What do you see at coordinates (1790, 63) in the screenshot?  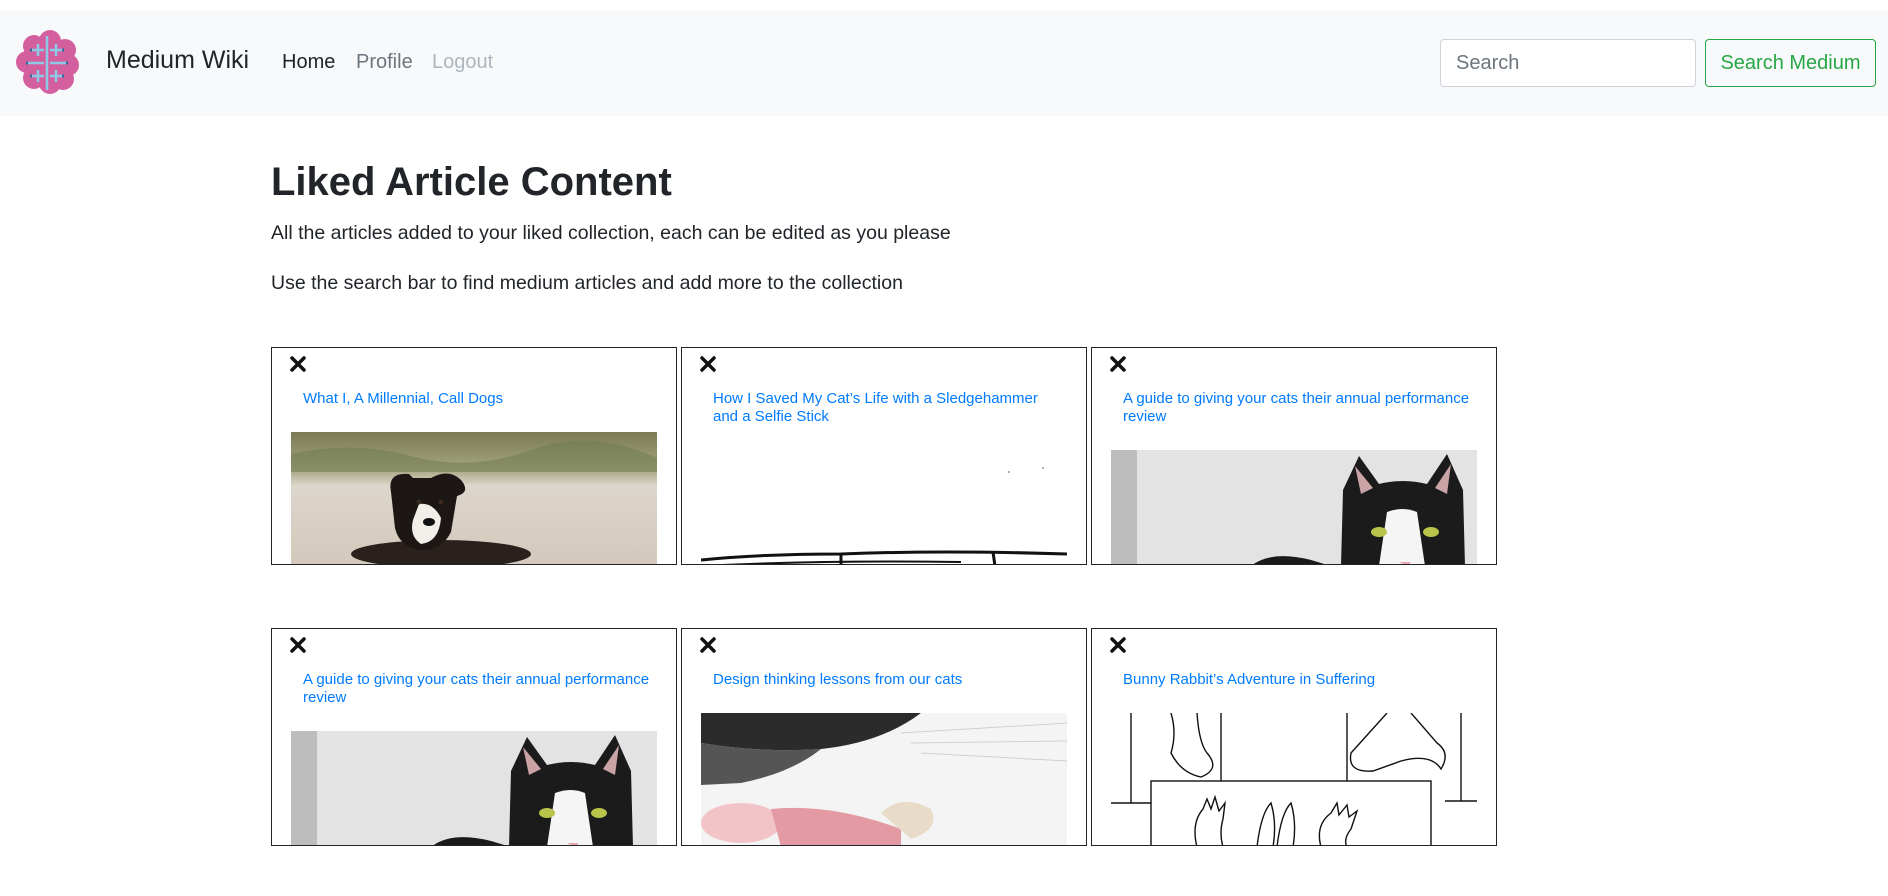 I see `search-medium-button: Search Medium` at bounding box center [1790, 63].